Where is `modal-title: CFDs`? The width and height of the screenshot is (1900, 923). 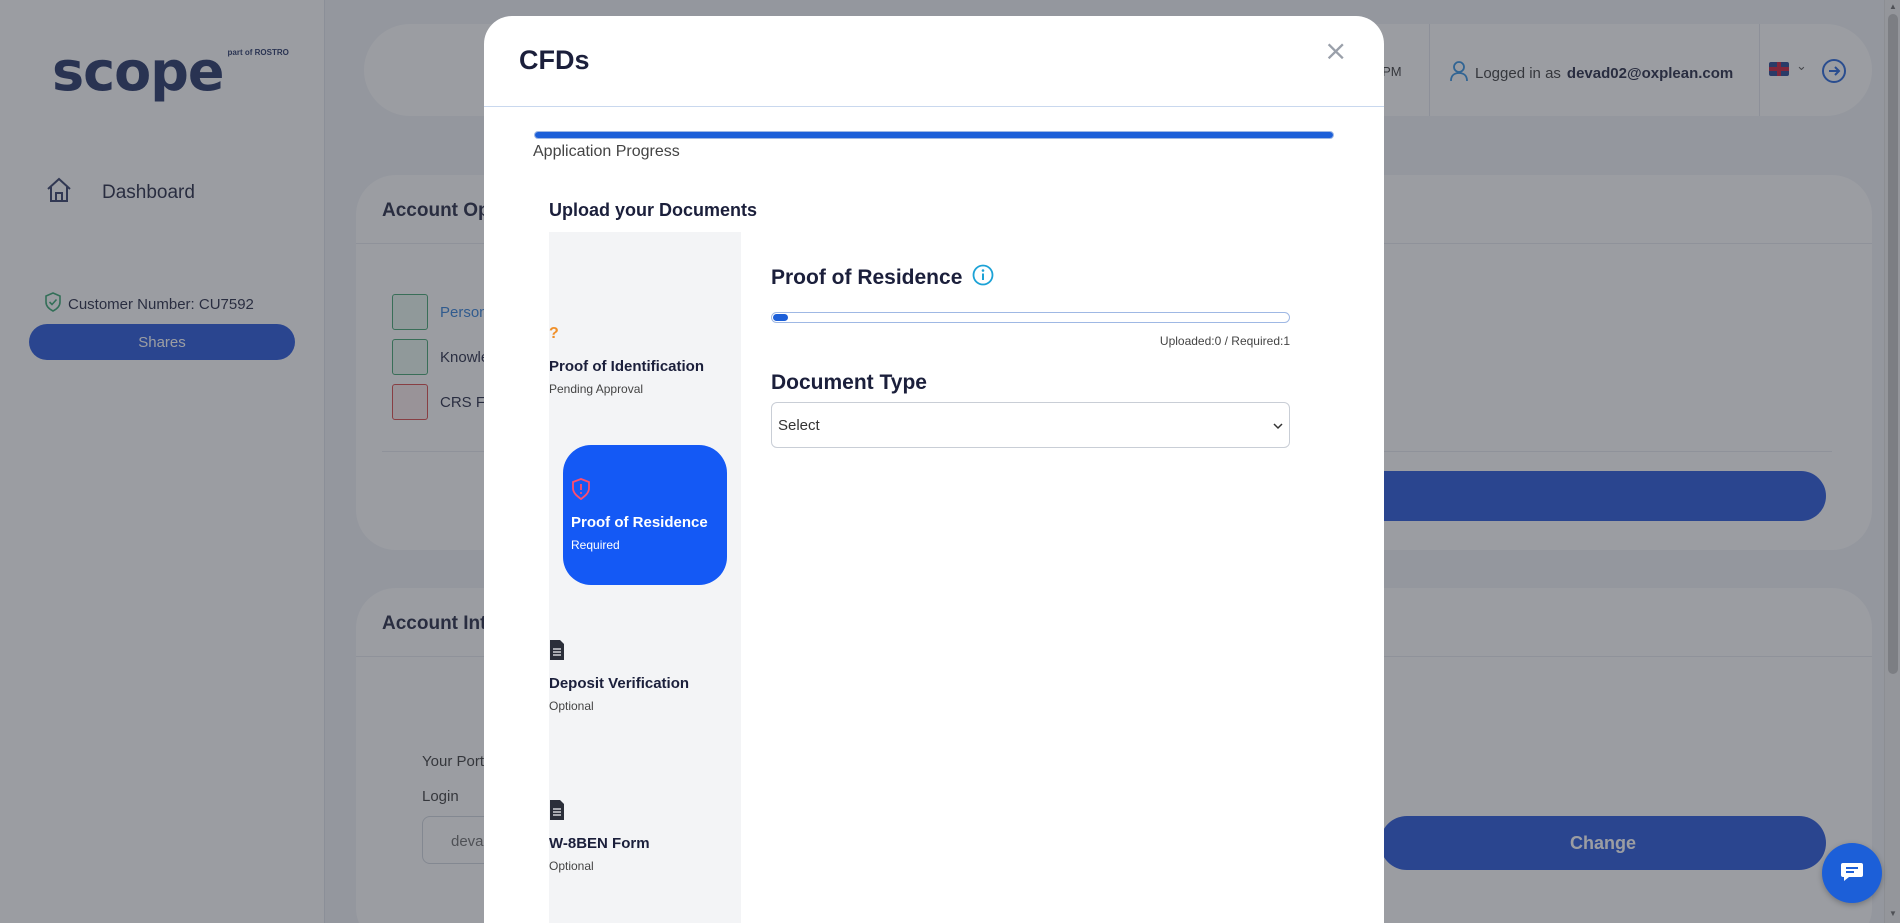 modal-title: CFDs is located at coordinates (554, 60).